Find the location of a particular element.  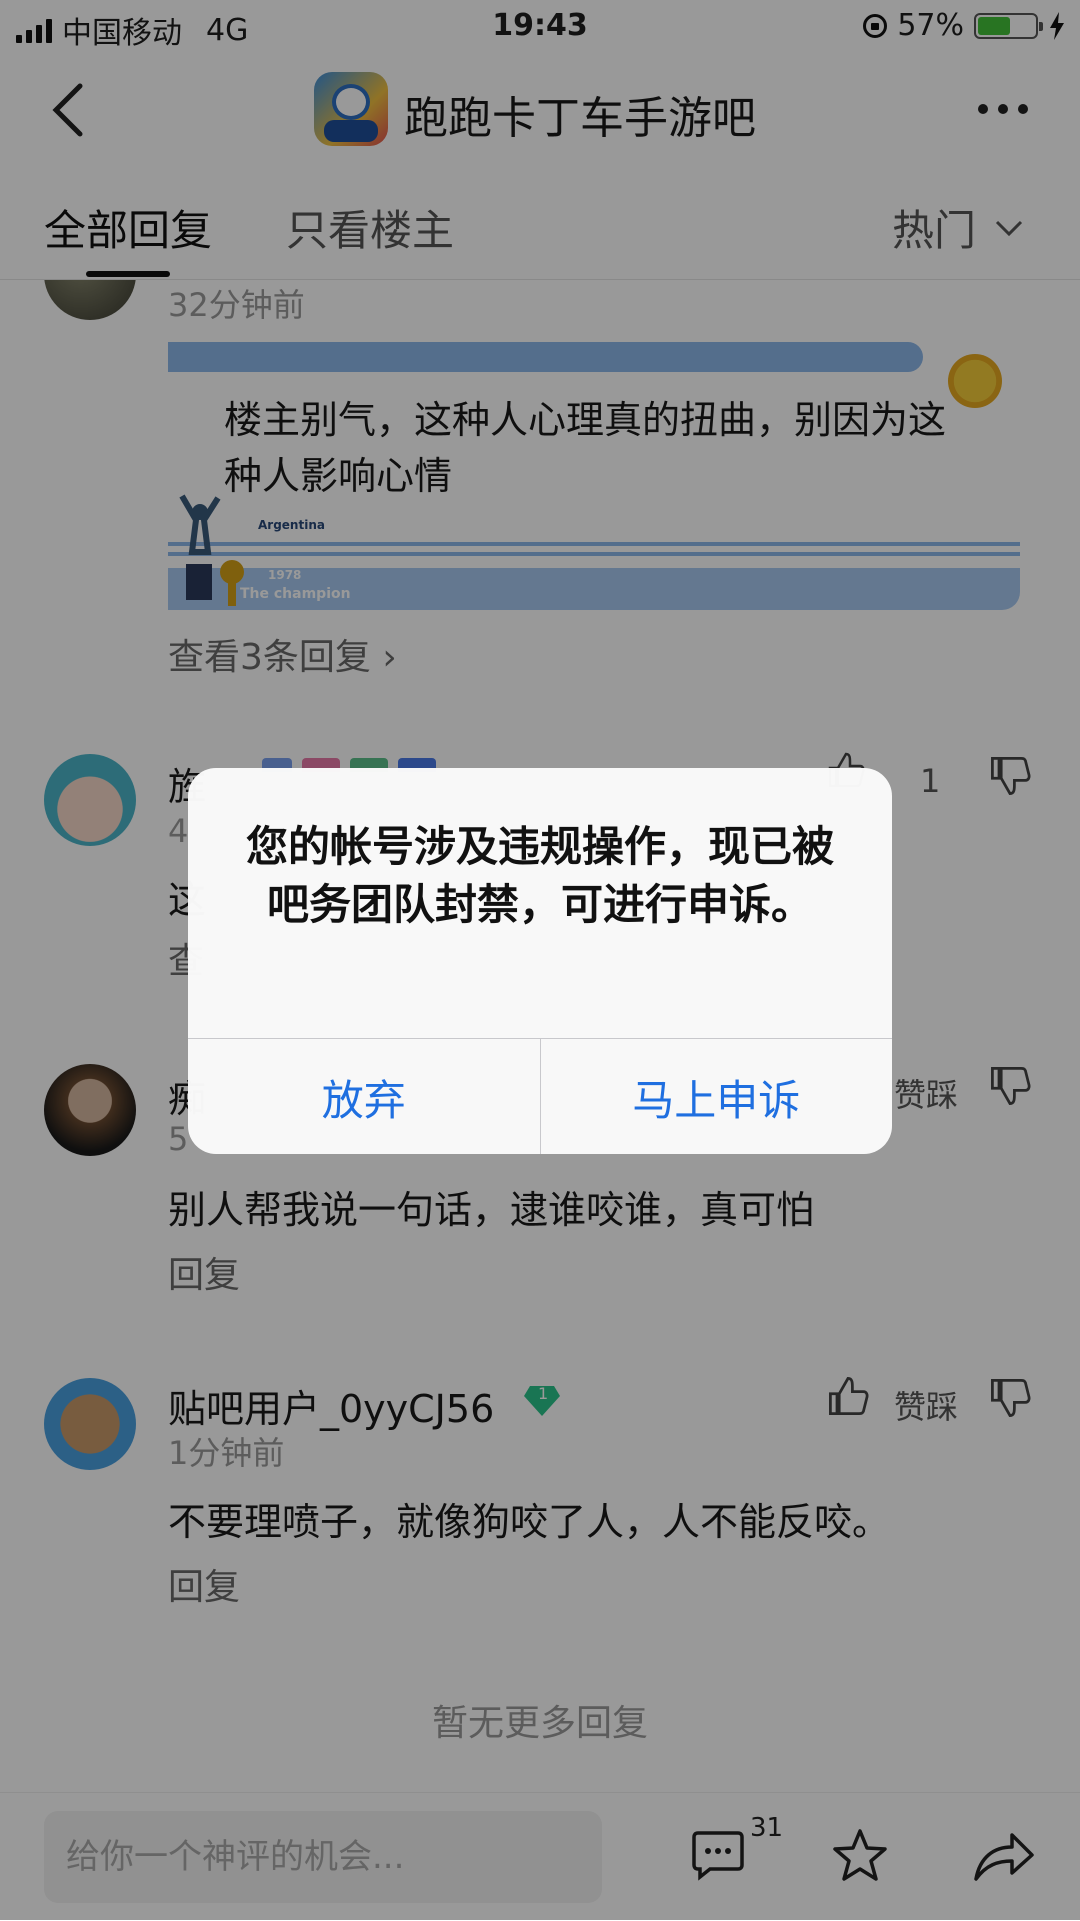

appeal-button: 马上申诉 is located at coordinates (716, 1096).